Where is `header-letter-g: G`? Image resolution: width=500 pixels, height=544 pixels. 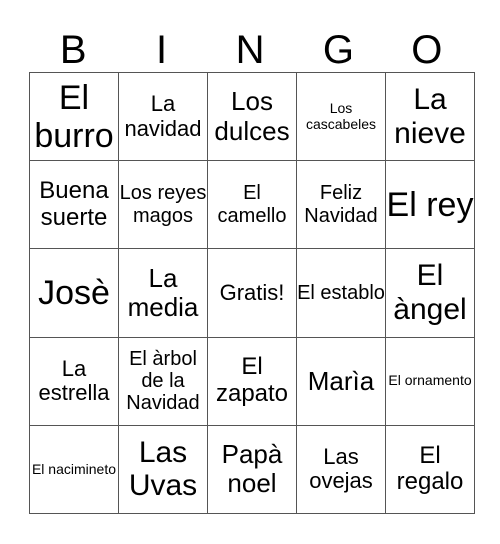
header-letter-g: G is located at coordinates (338, 50).